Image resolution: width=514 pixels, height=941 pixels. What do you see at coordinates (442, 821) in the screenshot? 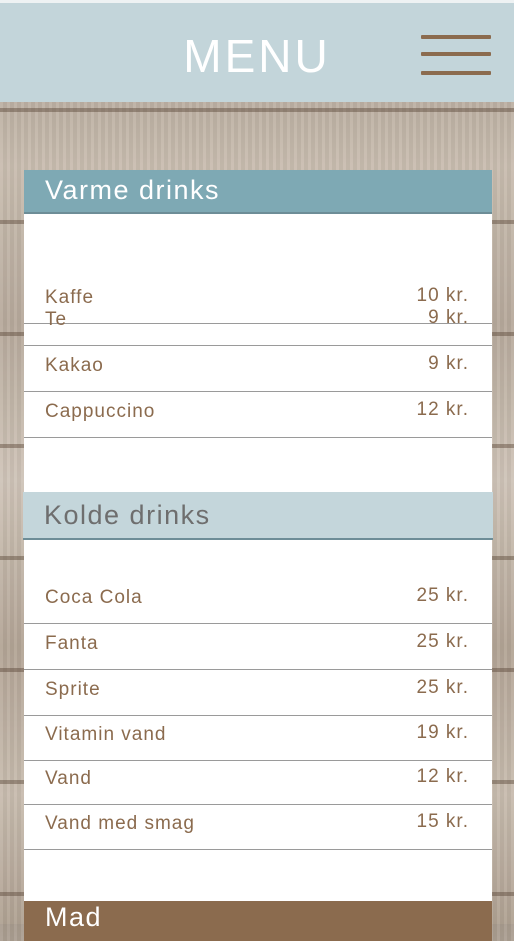
I see `item-price: 15 kr.` at bounding box center [442, 821].